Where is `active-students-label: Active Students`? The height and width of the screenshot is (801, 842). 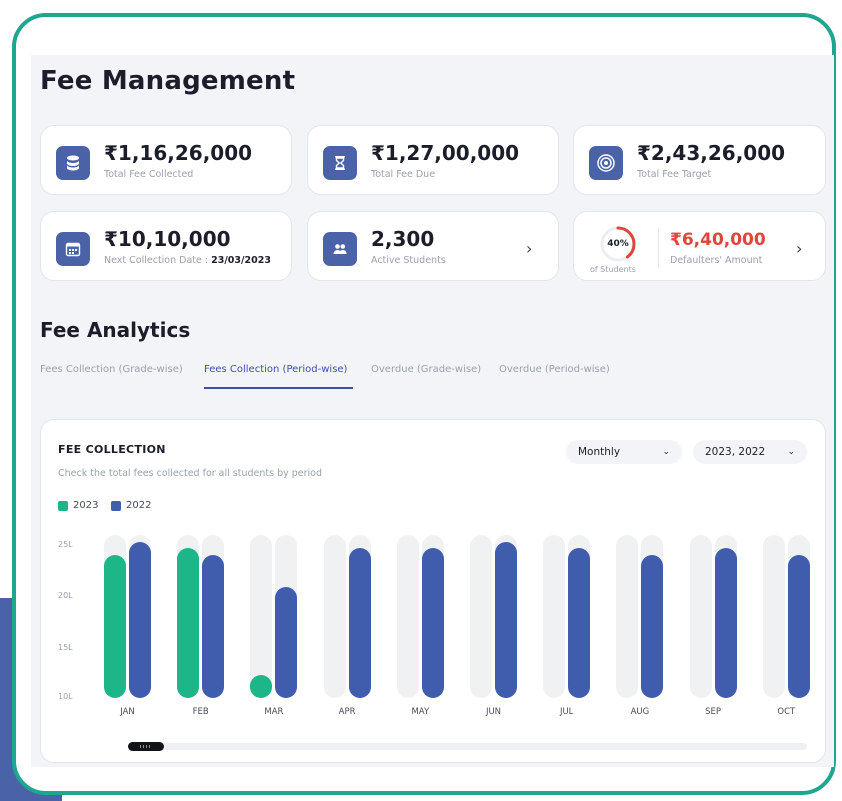 active-students-label: Active Students is located at coordinates (408, 260).